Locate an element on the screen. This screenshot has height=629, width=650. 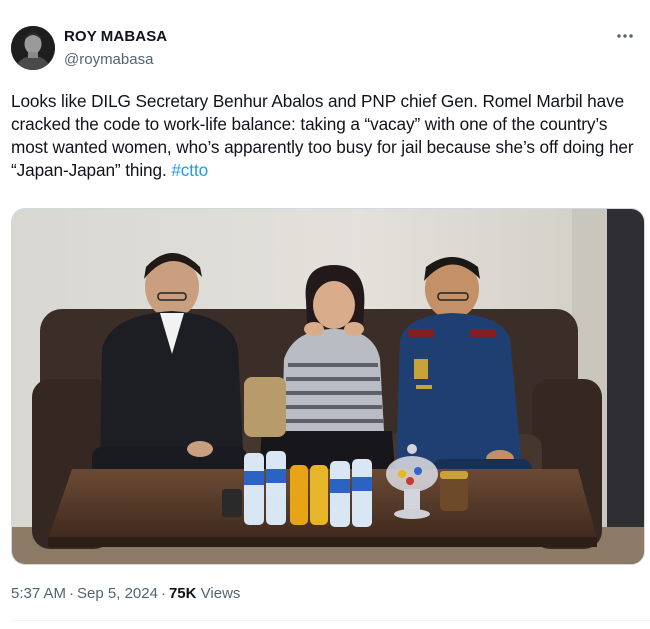
more-horizontal-icon is located at coordinates (625, 36).